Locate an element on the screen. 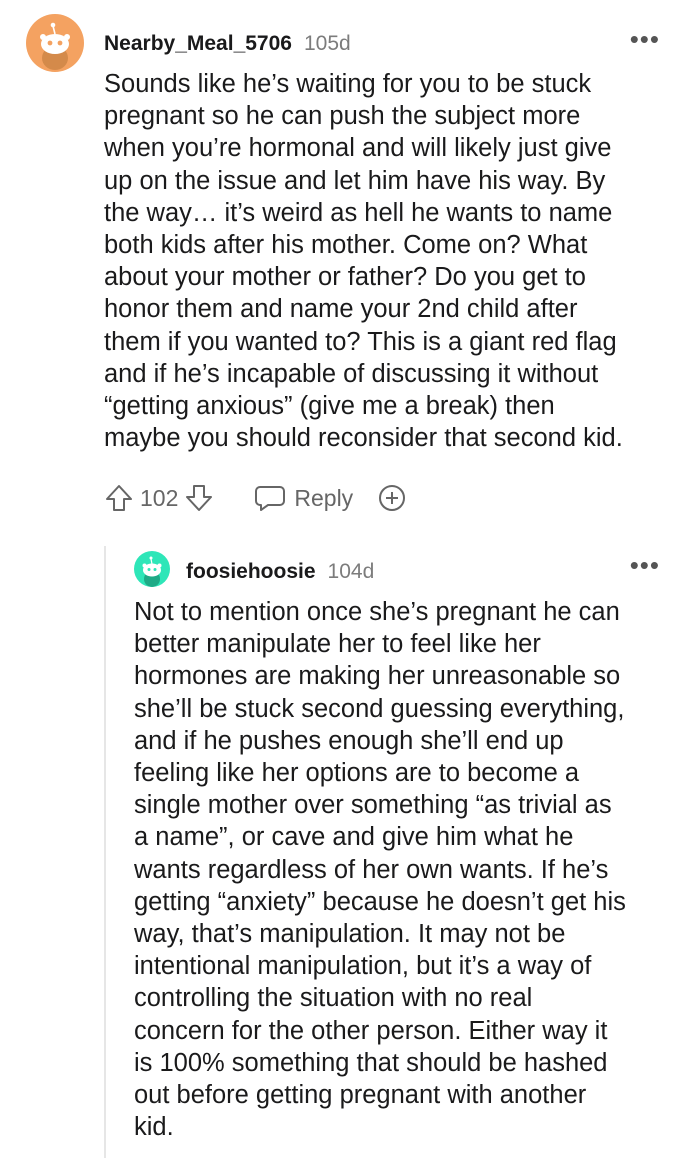  username: foosiehoosie is located at coordinates (251, 571).